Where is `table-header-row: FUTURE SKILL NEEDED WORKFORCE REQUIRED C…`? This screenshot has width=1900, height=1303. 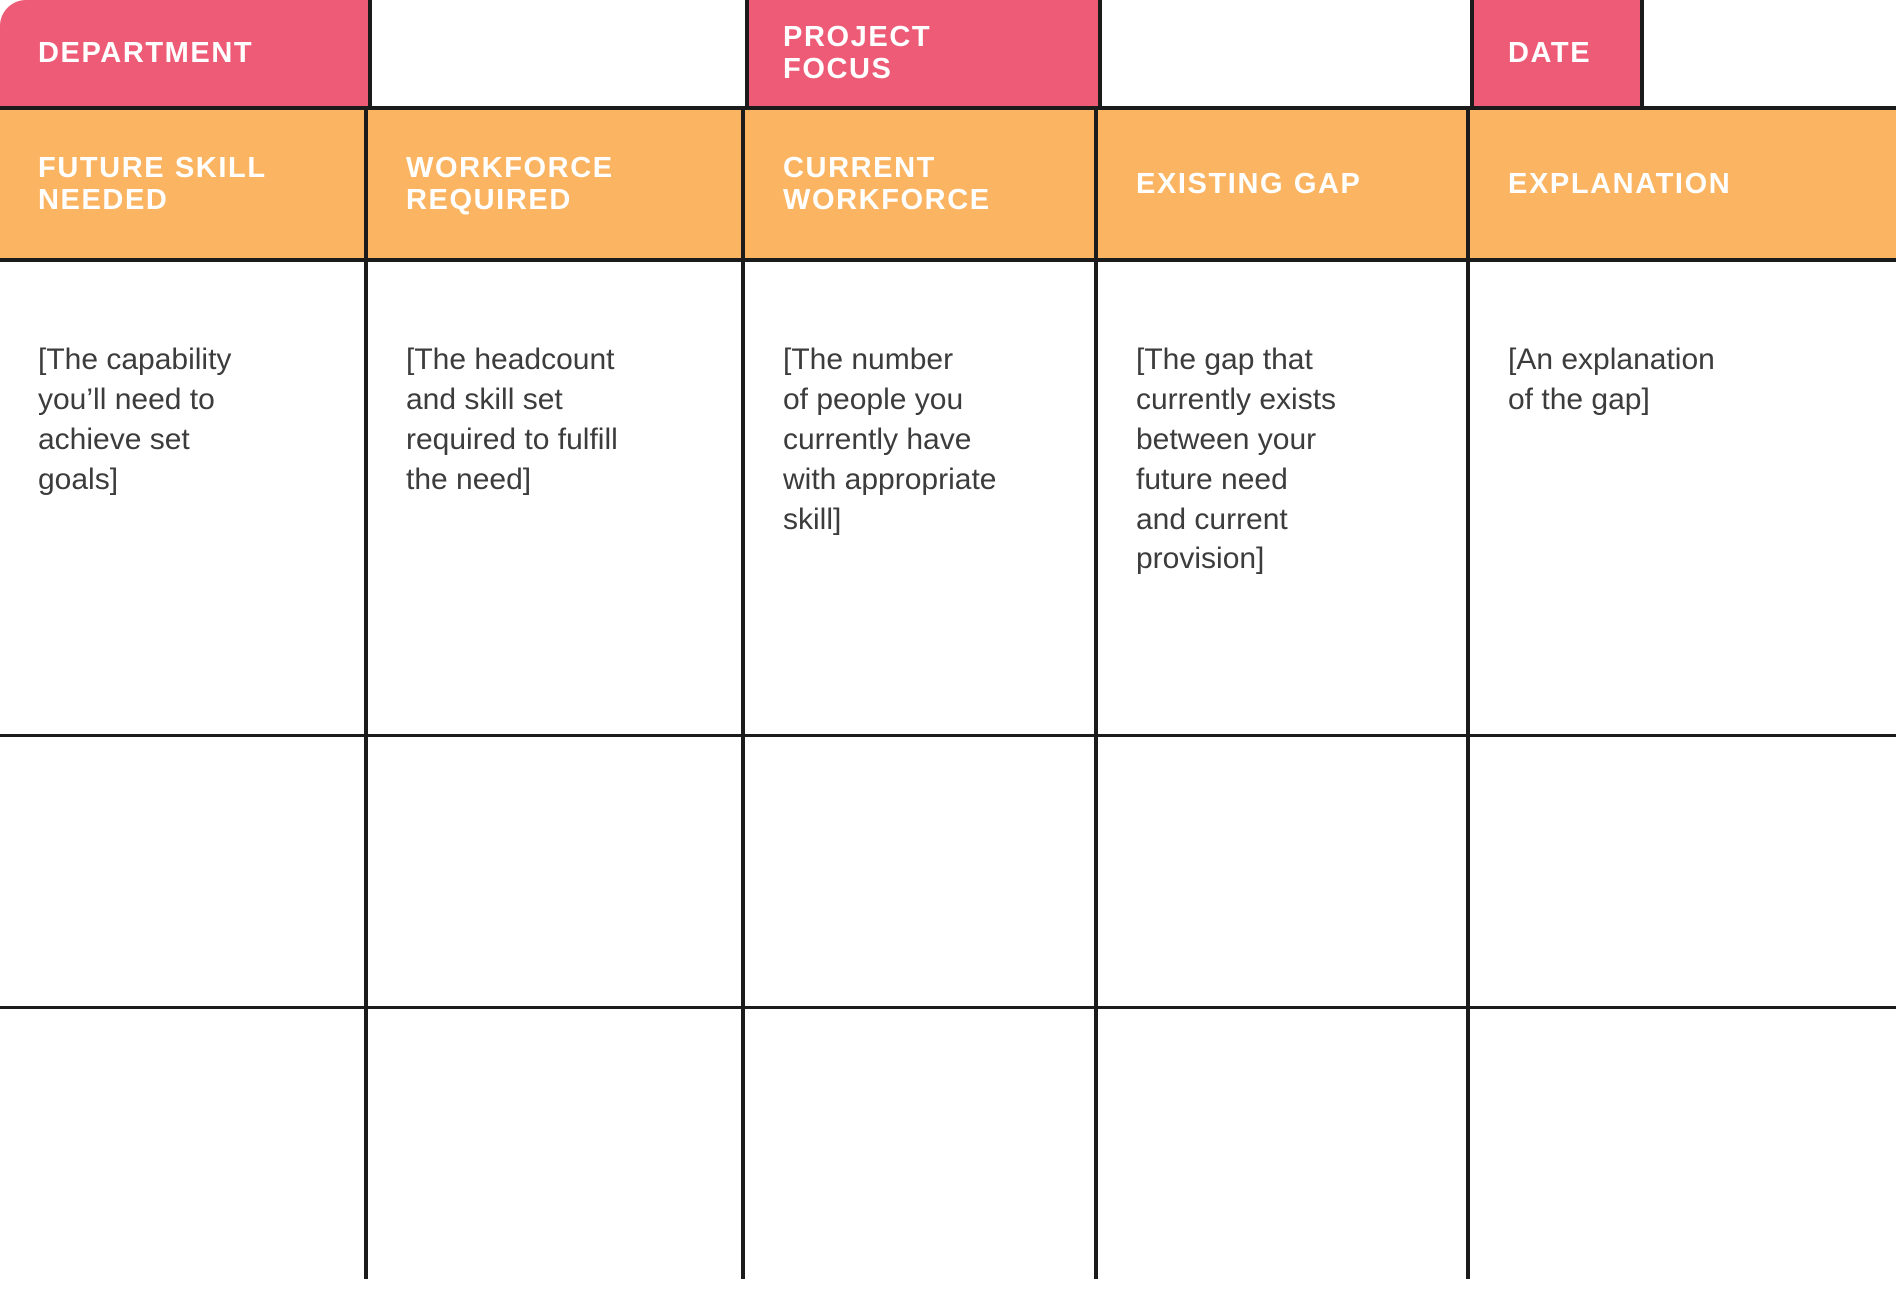
table-header-row: FUTURE SKILL NEEDED WORKFORCE REQUIRED C… is located at coordinates (948, 182).